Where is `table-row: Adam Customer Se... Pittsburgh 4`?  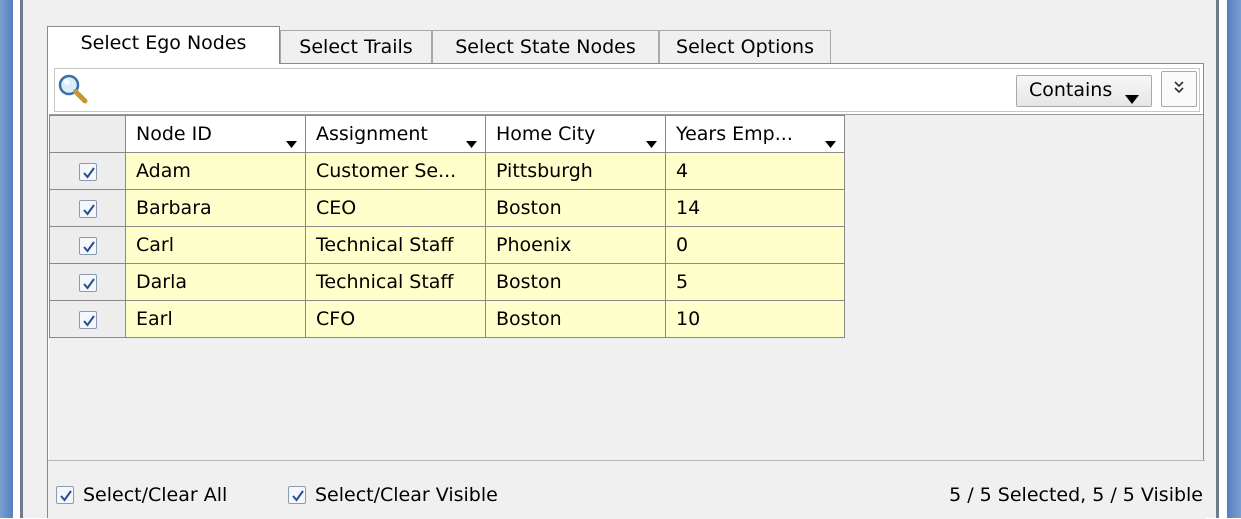
table-row: Adam Customer Se... Pittsburgh 4 is located at coordinates (447, 171).